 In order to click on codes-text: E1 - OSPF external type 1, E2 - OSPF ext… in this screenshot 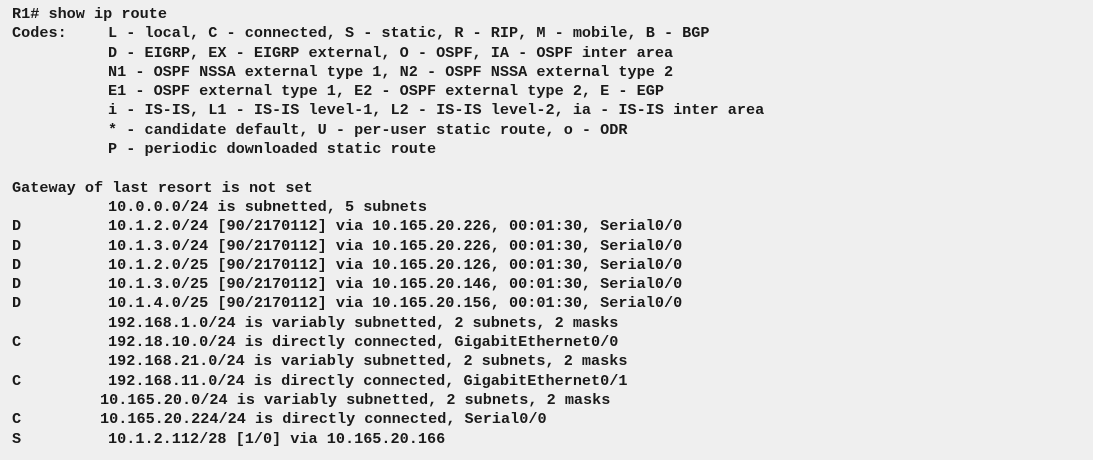, I will do `click(386, 91)`.